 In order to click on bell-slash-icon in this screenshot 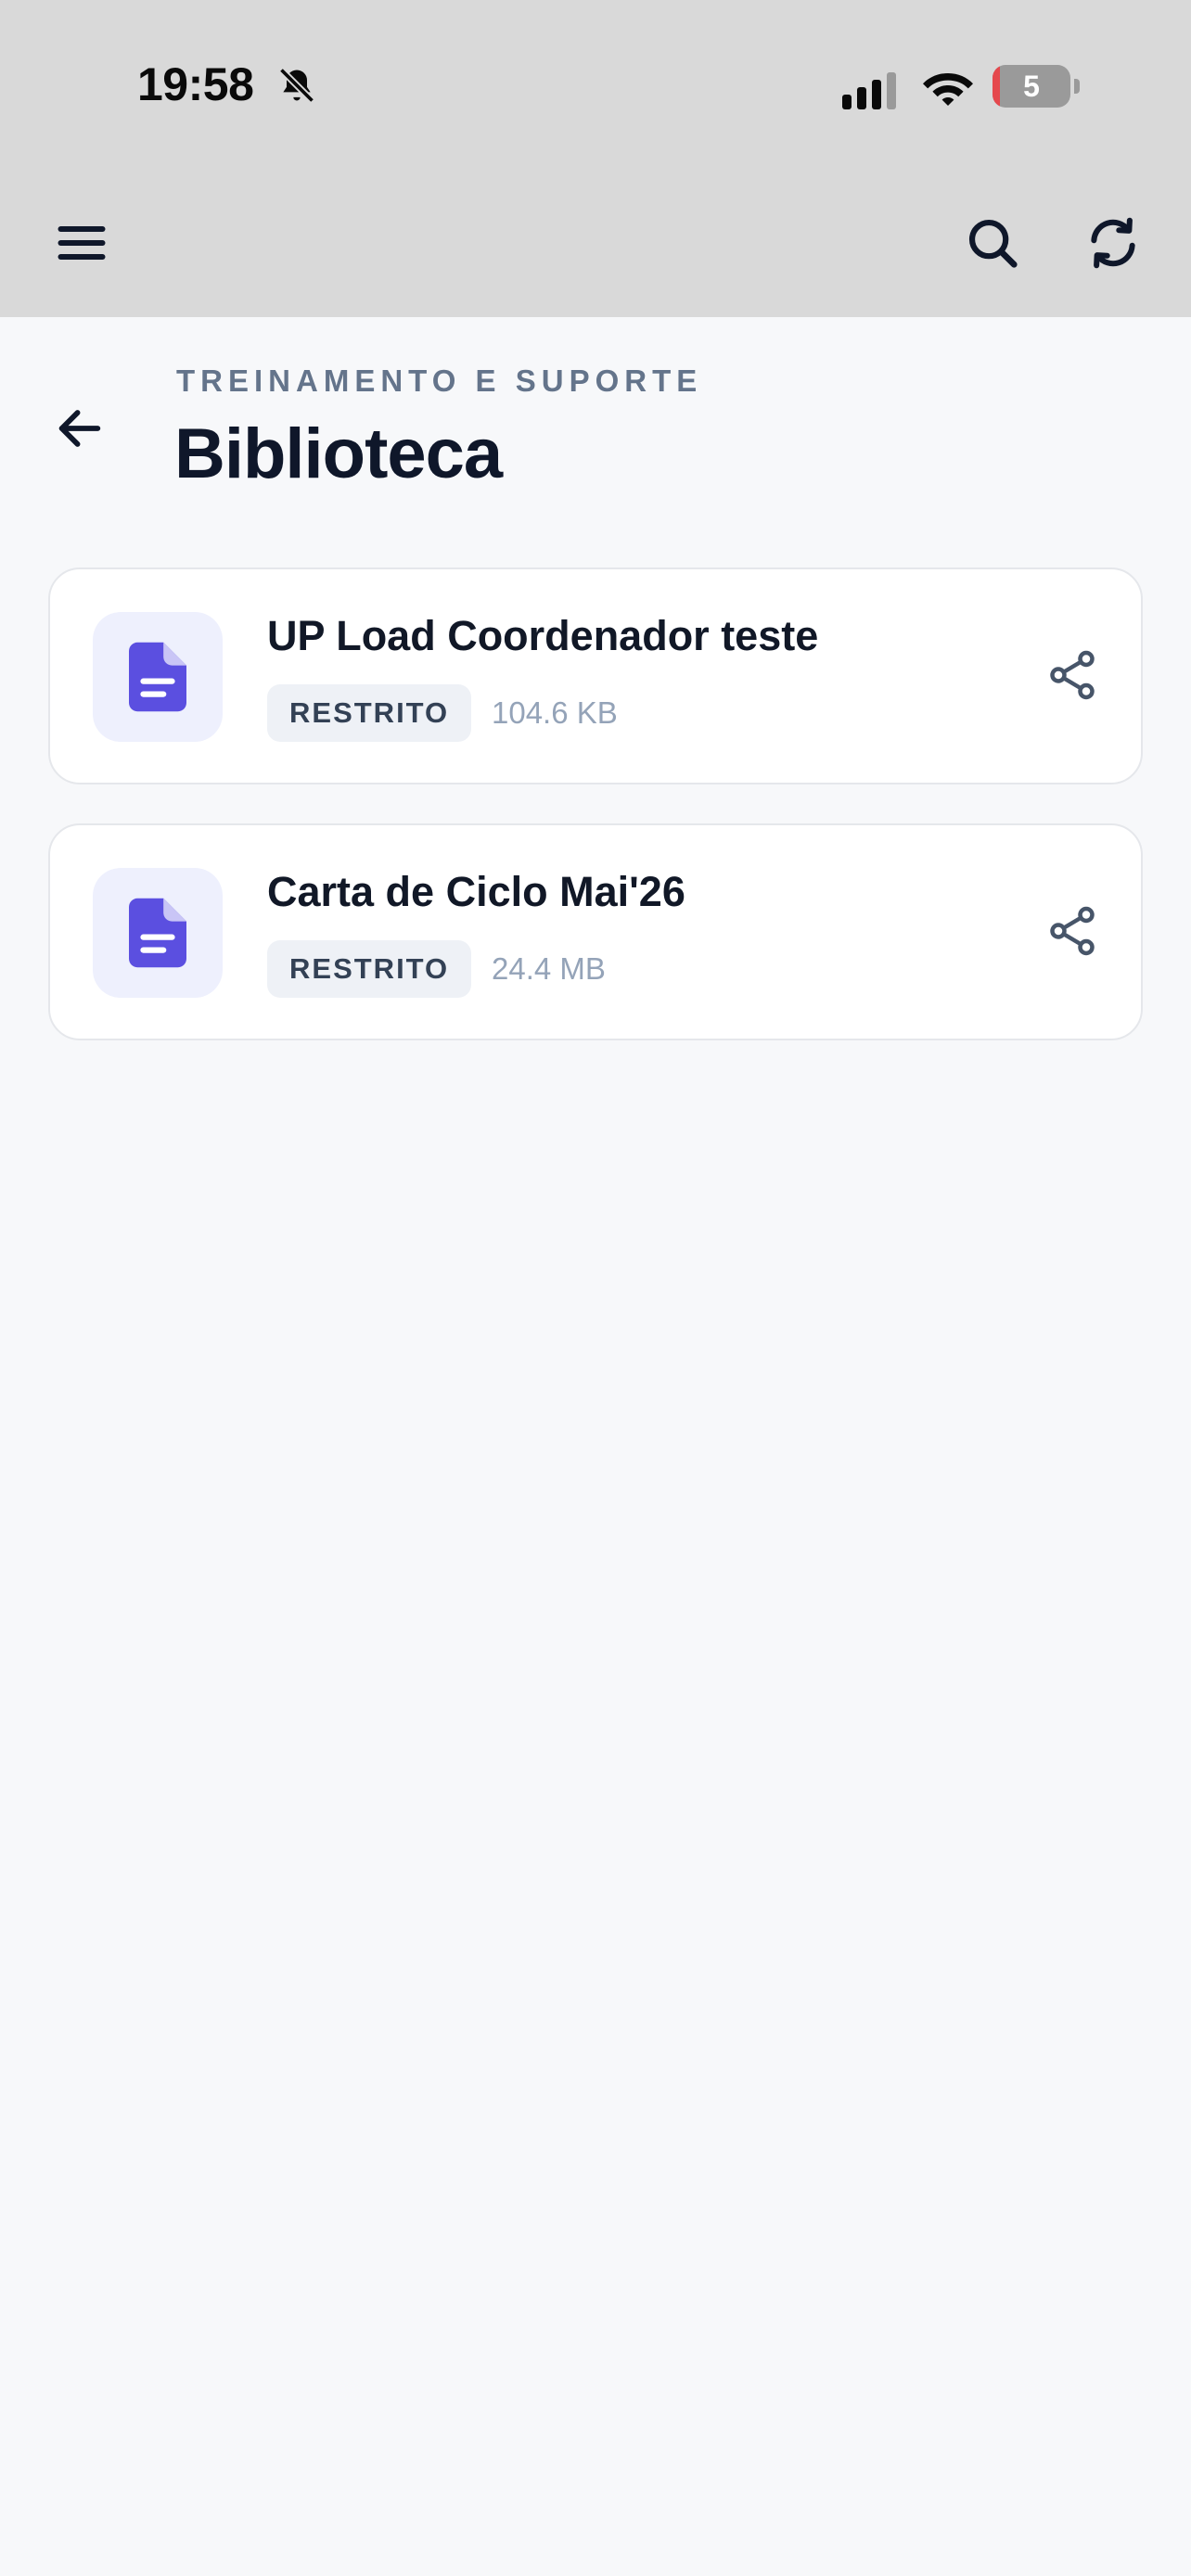, I will do `click(296, 85)`.